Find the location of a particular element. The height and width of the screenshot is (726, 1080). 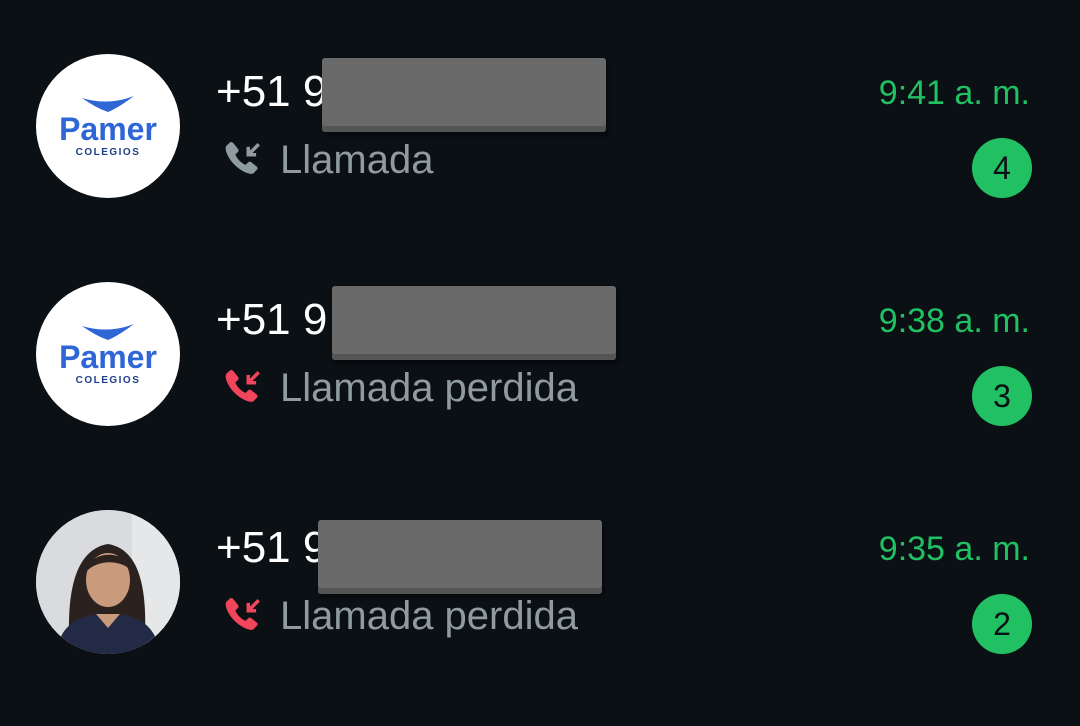

last-message: Llamada is located at coordinates (327, 160).